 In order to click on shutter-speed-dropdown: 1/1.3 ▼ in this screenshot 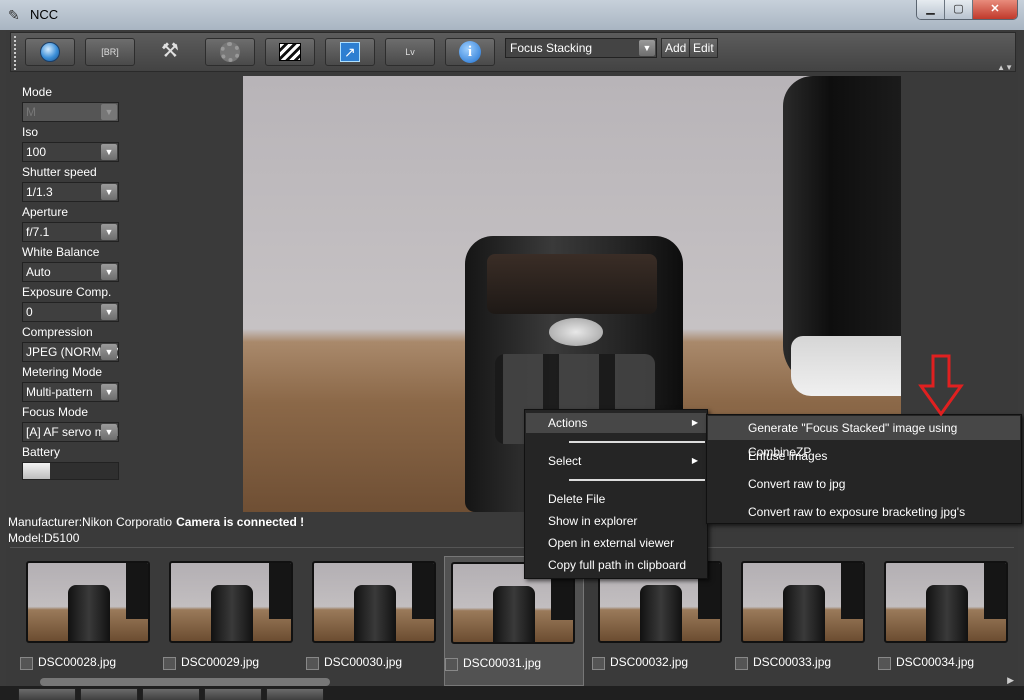, I will do `click(70, 192)`.